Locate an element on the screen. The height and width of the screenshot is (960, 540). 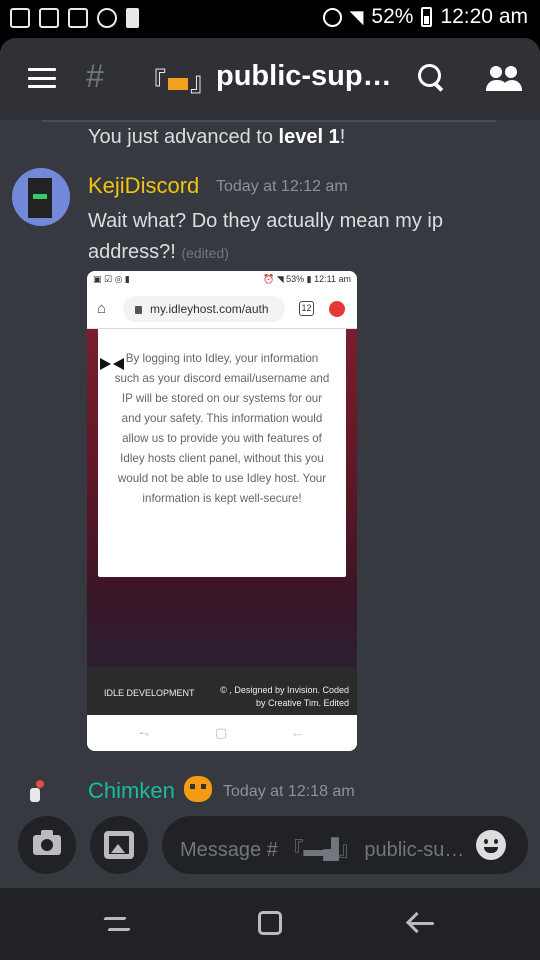
home-button-icon is located at coordinates (270, 923).